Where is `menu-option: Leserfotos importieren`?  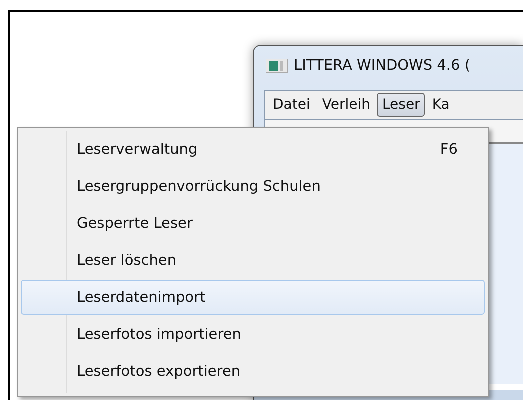 menu-option: Leserfotos importieren is located at coordinates (253, 334).